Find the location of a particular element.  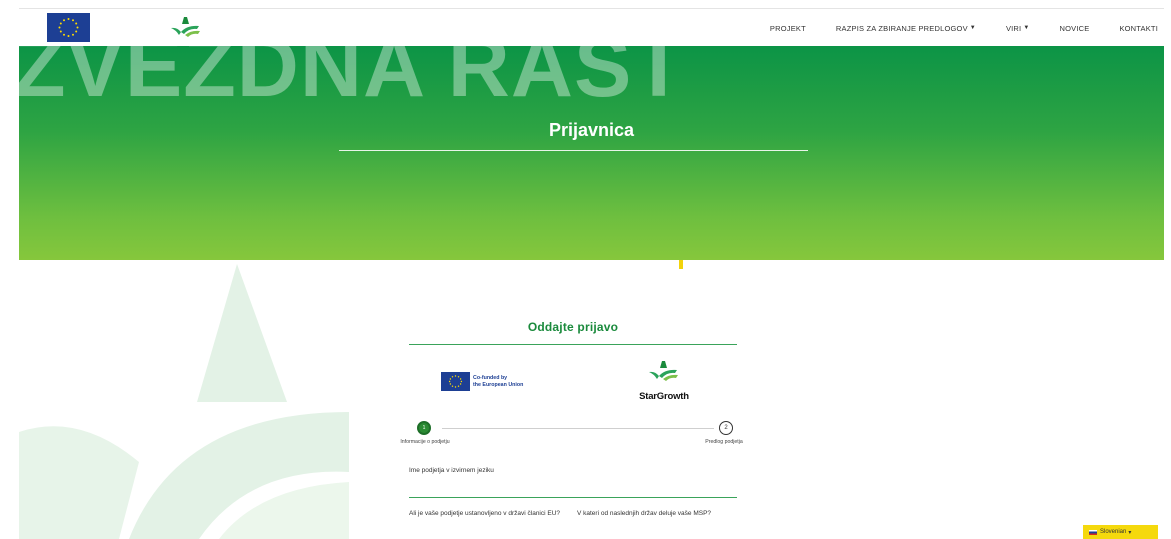

step-1-indicator: 1 is located at coordinates (424, 428).